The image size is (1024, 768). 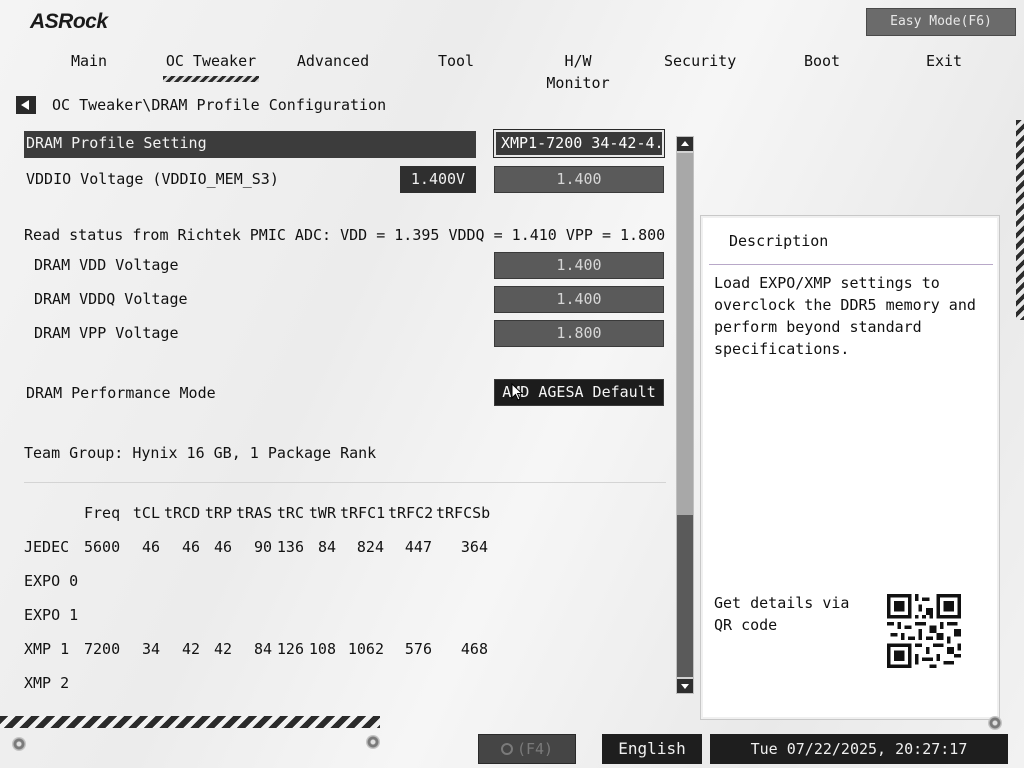 I want to click on header-freq: Freq, so click(x=102, y=513).